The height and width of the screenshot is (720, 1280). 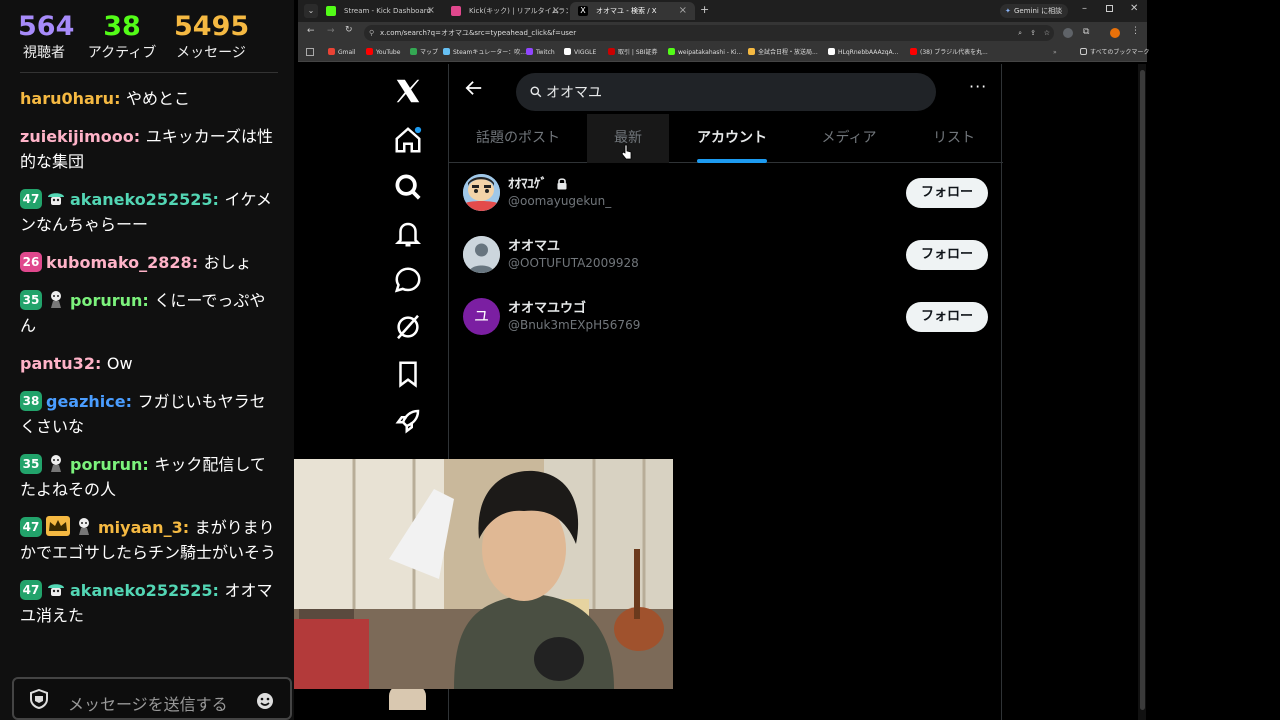 I want to click on bookmark-youtube: YouTube, so click(x=383, y=53).